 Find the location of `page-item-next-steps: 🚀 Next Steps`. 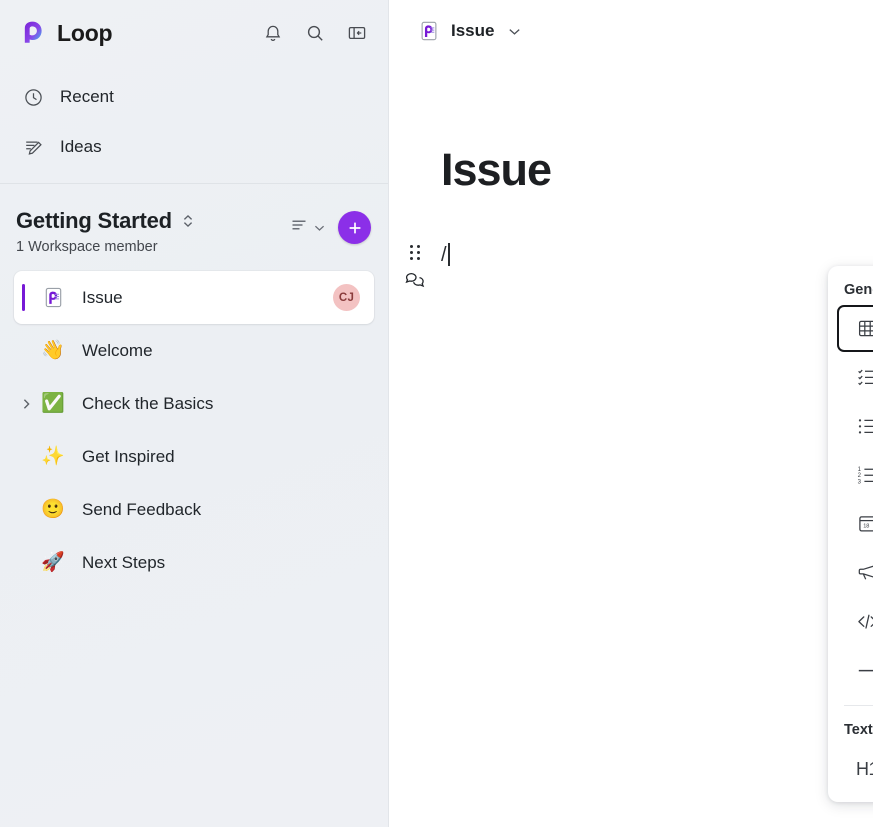

page-item-next-steps: 🚀 Next Steps is located at coordinates (194, 562).